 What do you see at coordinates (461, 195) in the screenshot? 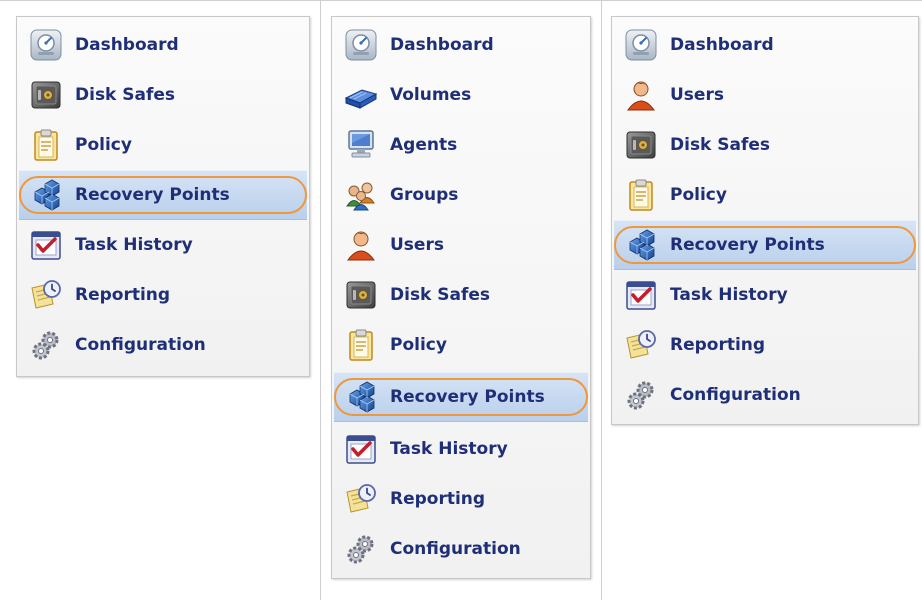
I see `nav-item-groups: Groups` at bounding box center [461, 195].